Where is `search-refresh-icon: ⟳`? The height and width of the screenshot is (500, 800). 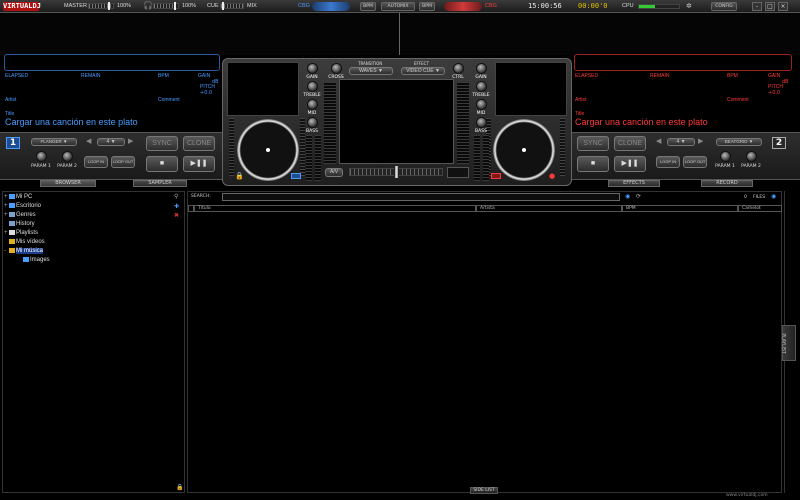 search-refresh-icon: ⟳ is located at coordinates (638, 196).